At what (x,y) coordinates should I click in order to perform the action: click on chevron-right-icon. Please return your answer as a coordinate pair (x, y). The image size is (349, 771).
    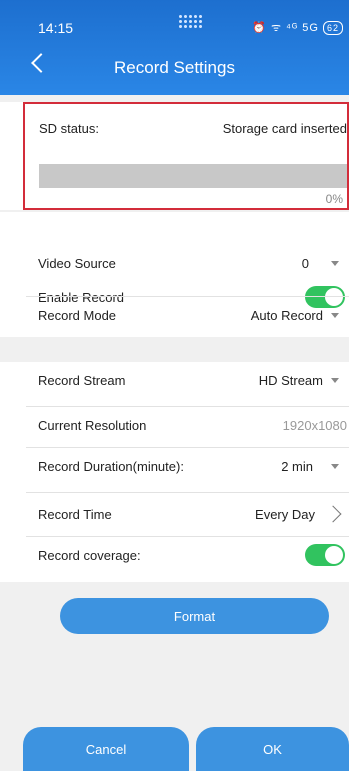
    Looking at the image, I should click on (333, 514).